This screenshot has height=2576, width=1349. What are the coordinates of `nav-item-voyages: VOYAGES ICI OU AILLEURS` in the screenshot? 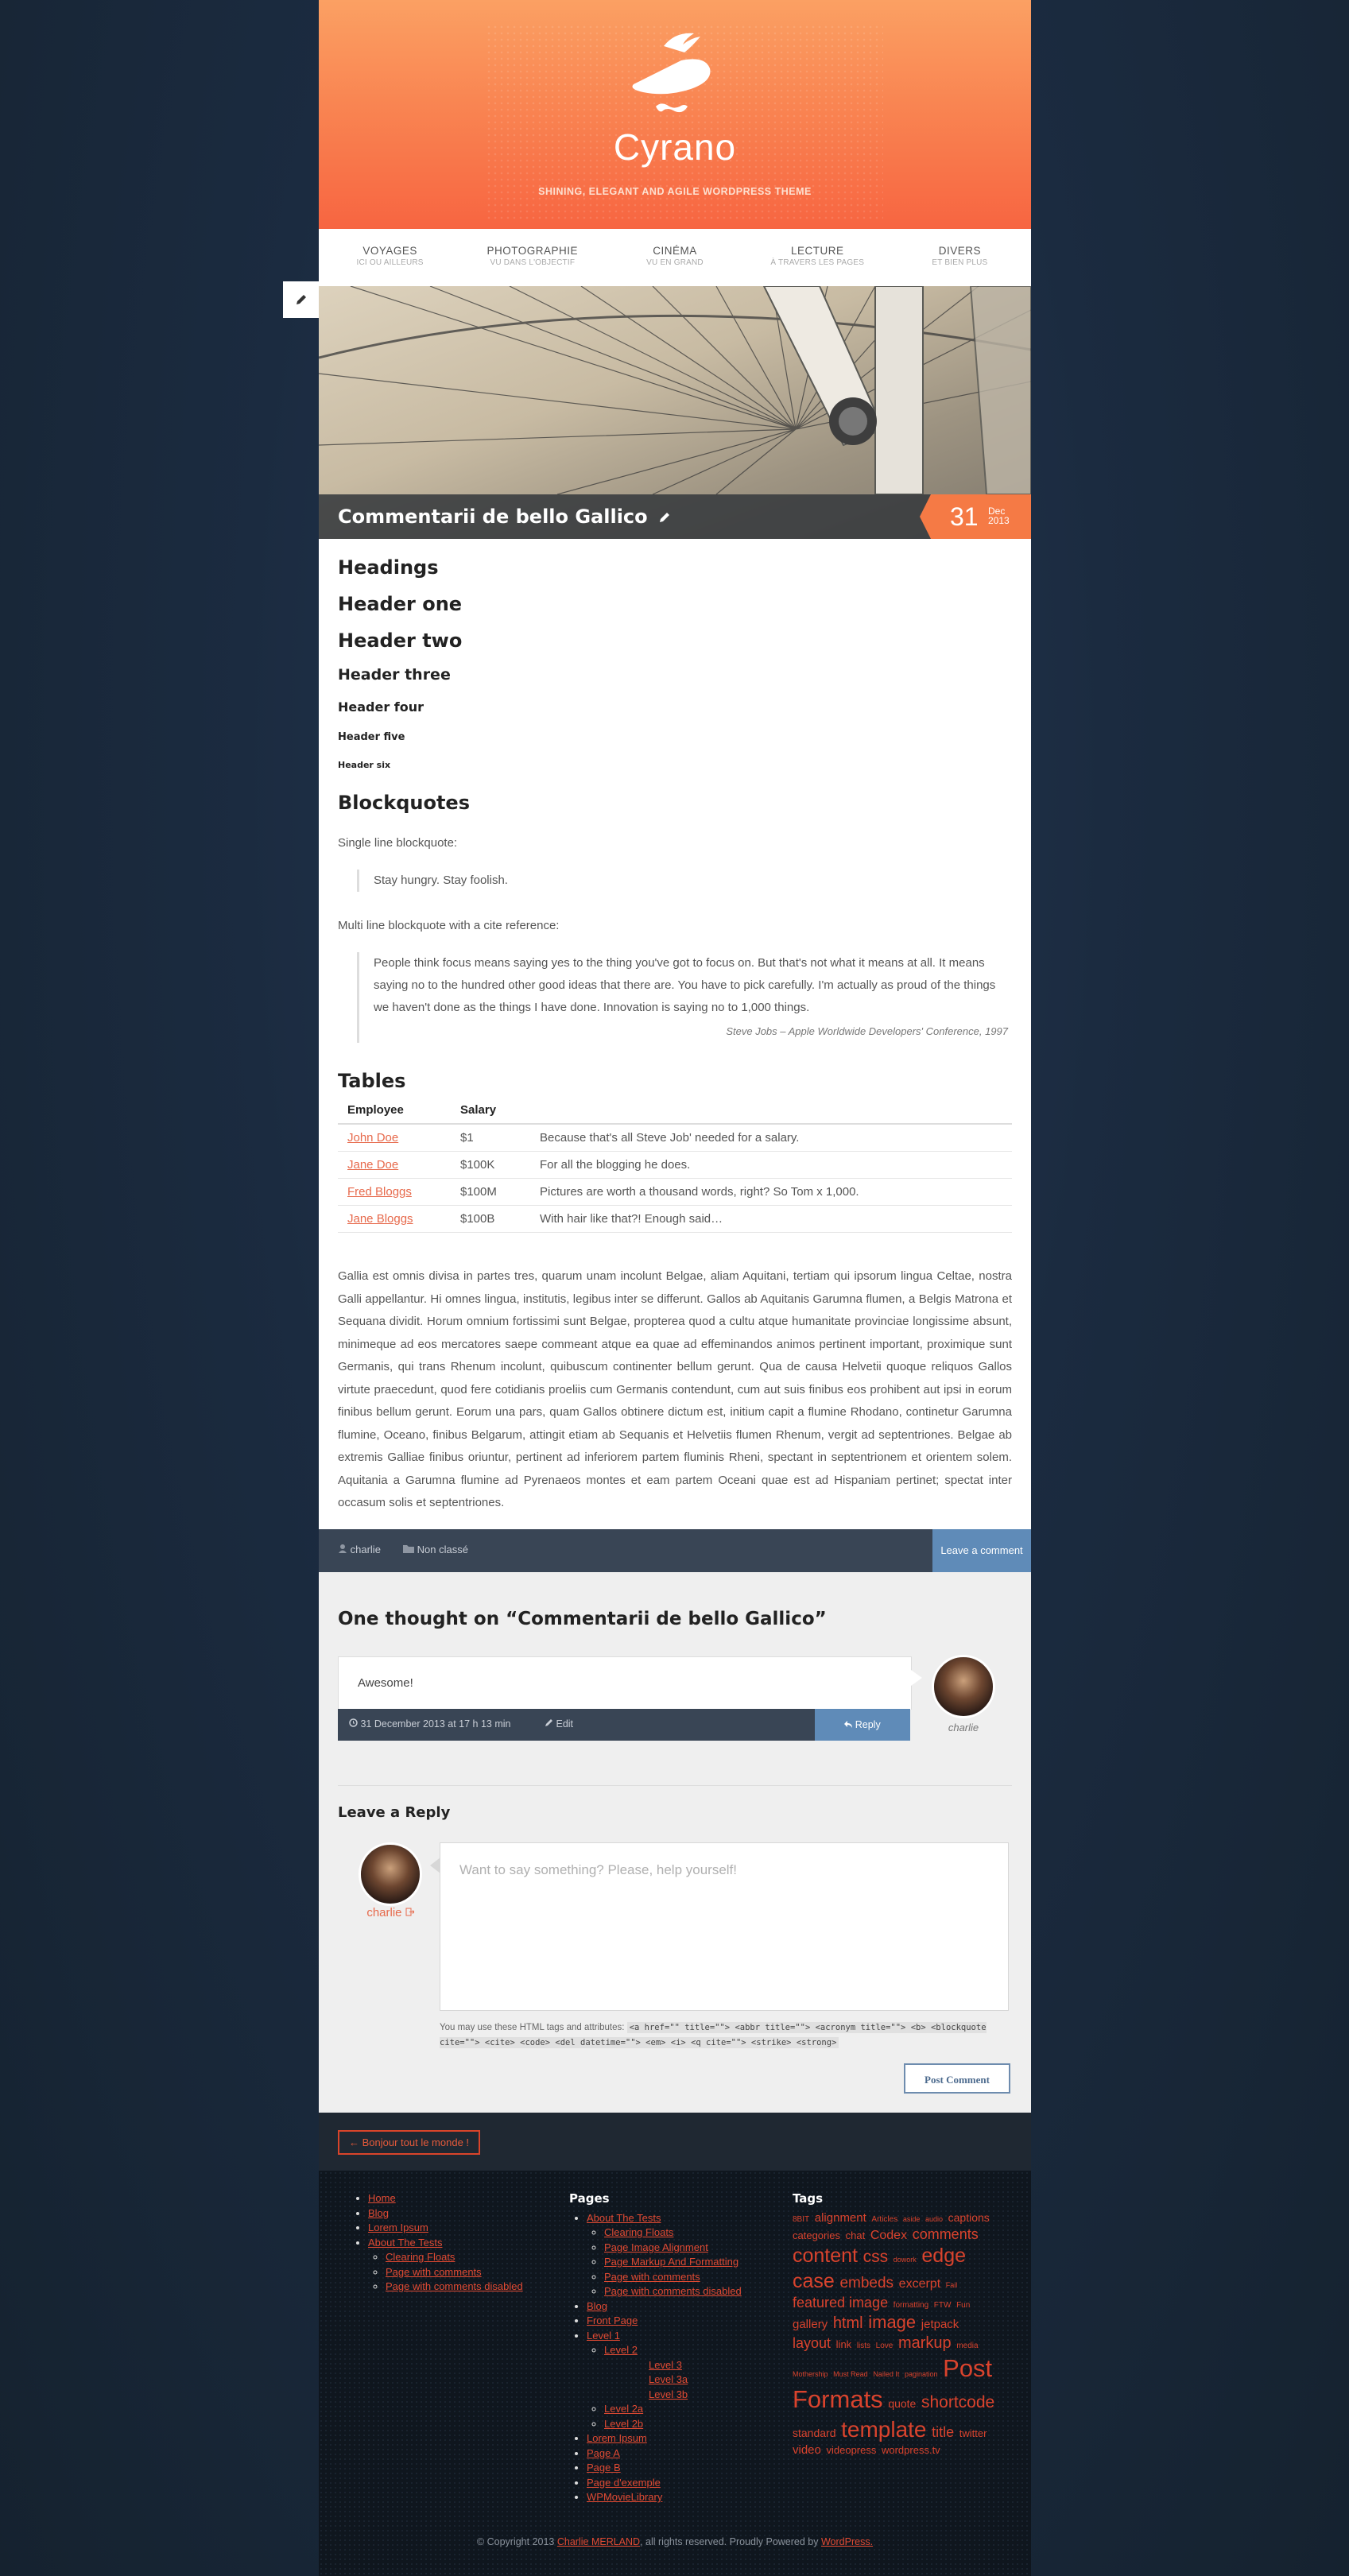 It's located at (390, 257).